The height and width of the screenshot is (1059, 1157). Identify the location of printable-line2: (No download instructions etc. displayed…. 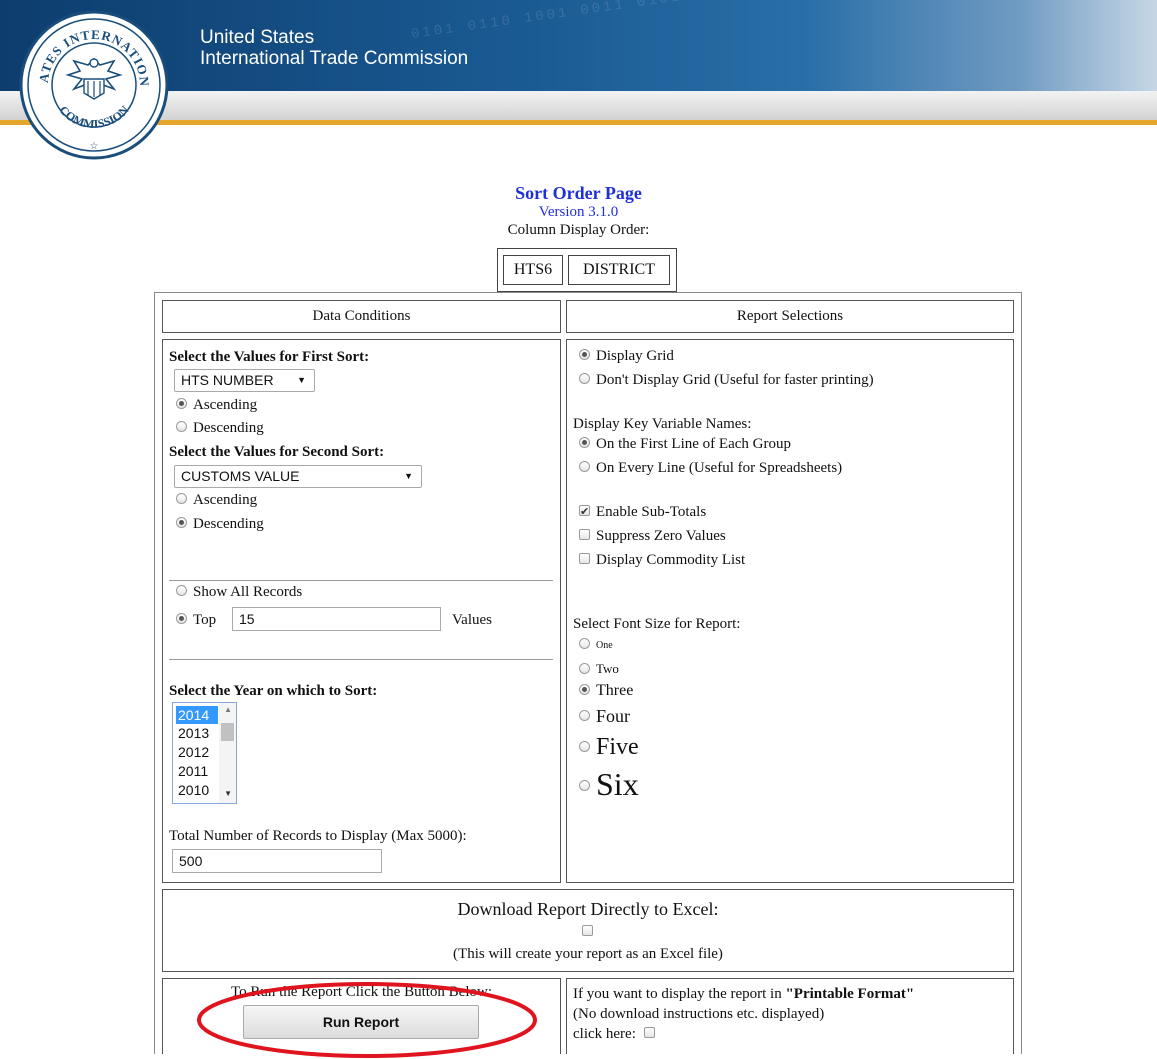
(699, 1014).